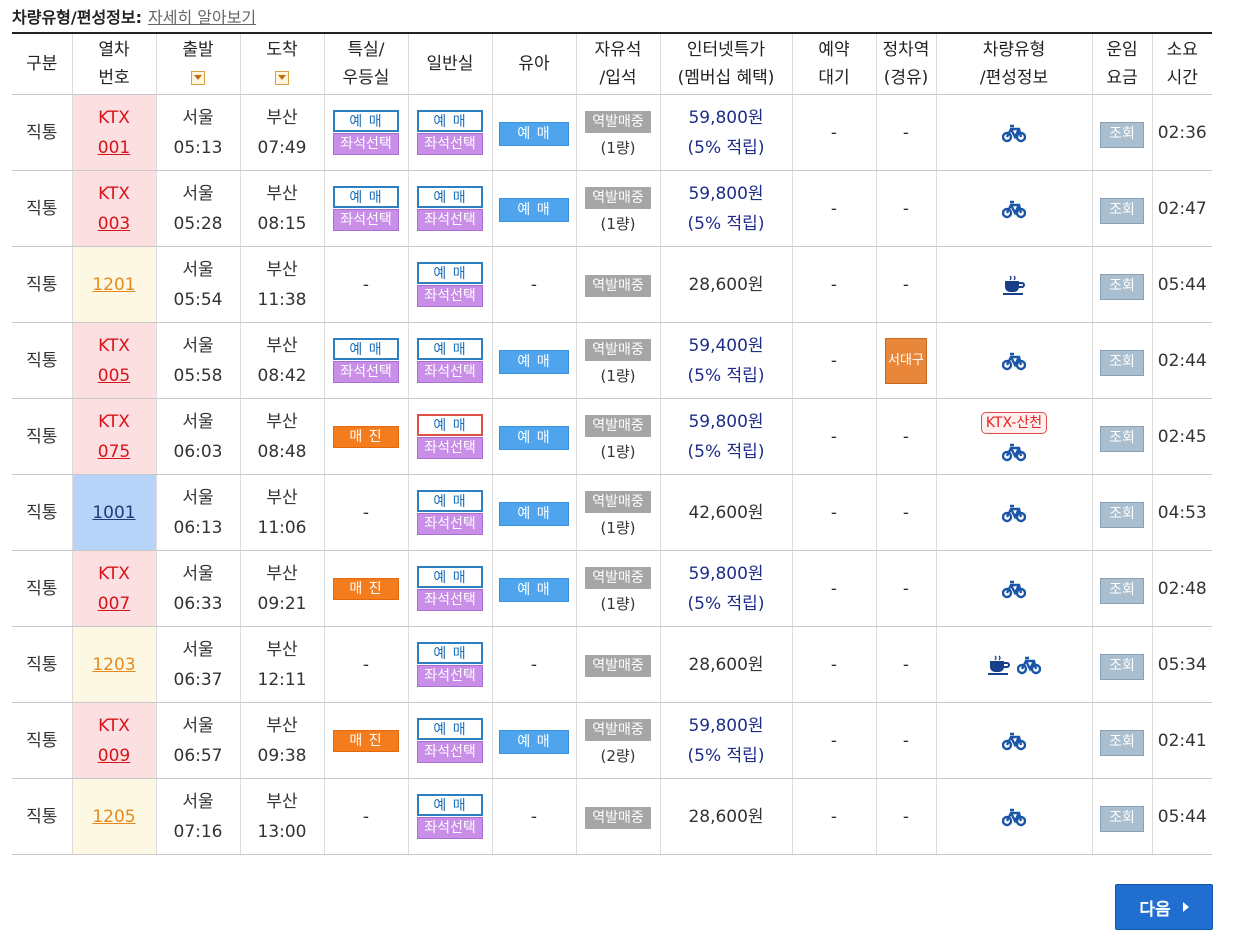  Describe the element at coordinates (906, 360) in the screenshot. I see `stop-station-badge: 서대구` at that location.